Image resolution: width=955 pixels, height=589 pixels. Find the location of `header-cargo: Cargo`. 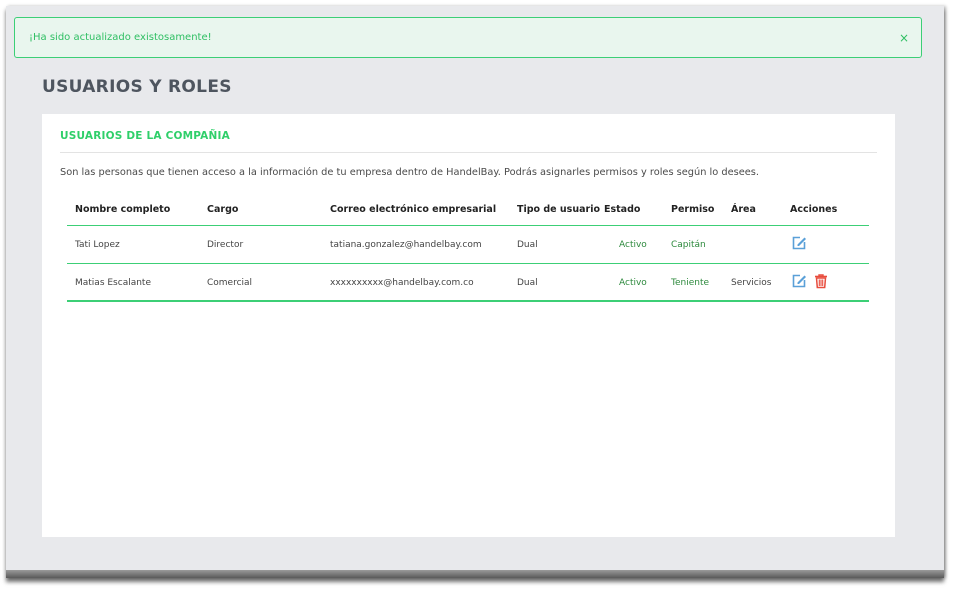

header-cargo: Cargo is located at coordinates (223, 209).